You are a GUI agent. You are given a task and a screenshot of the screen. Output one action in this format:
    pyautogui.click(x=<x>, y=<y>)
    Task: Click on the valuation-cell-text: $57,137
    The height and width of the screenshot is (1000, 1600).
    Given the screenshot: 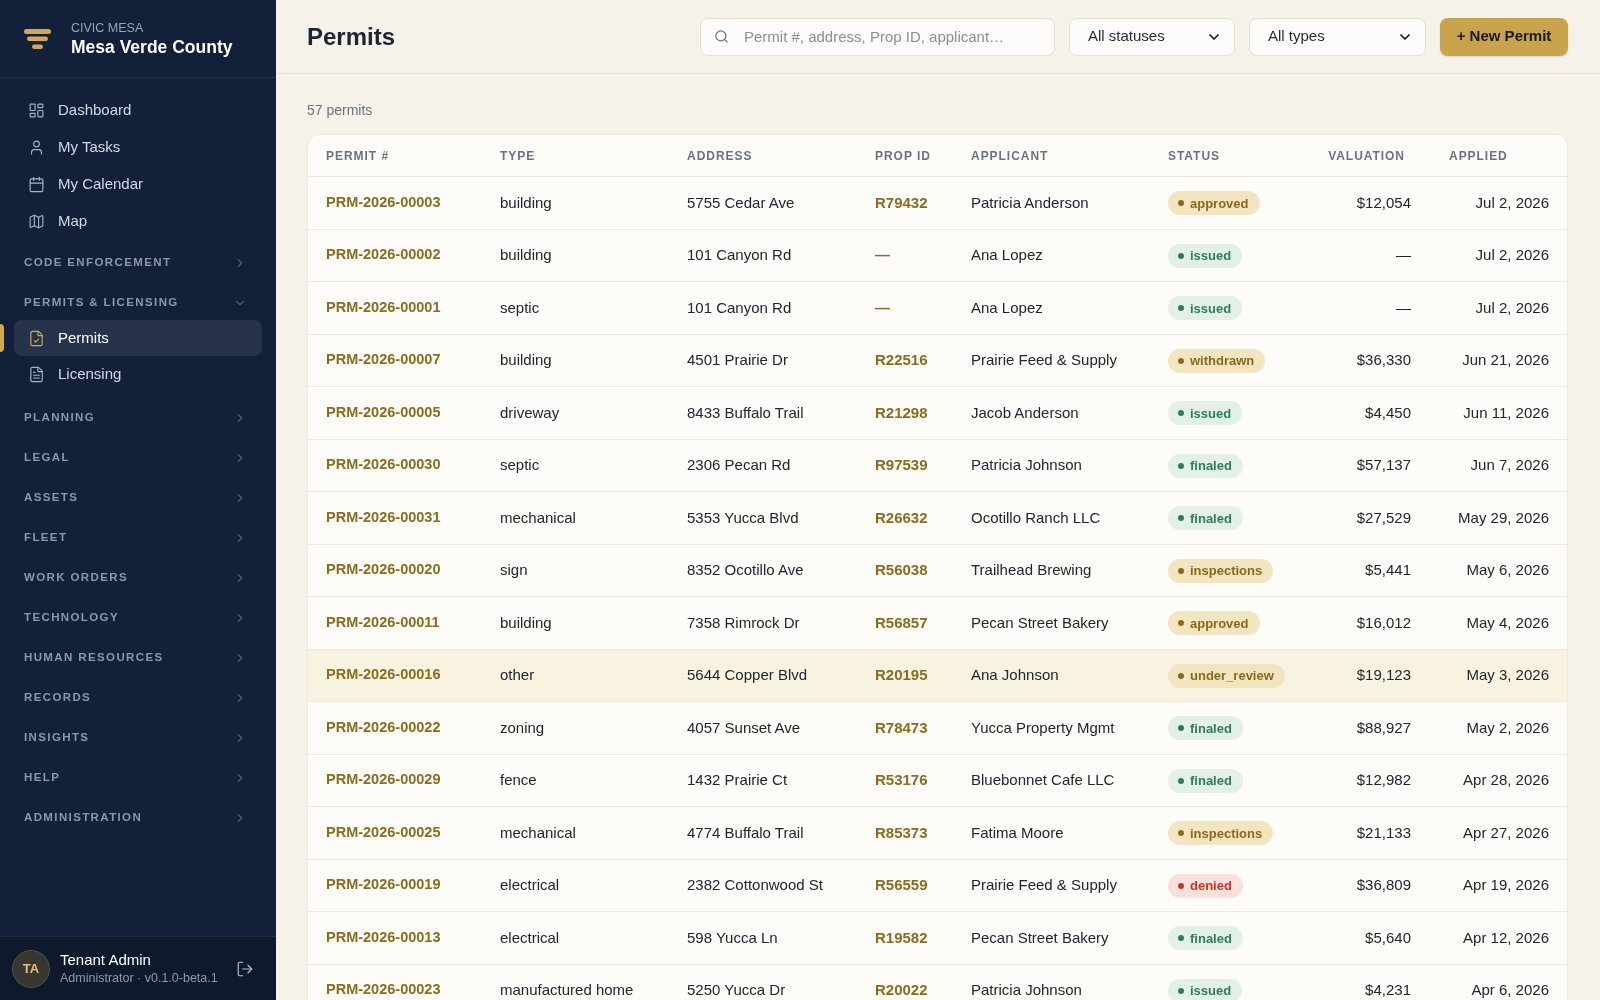 What is the action you would take?
    pyautogui.click(x=1383, y=465)
    